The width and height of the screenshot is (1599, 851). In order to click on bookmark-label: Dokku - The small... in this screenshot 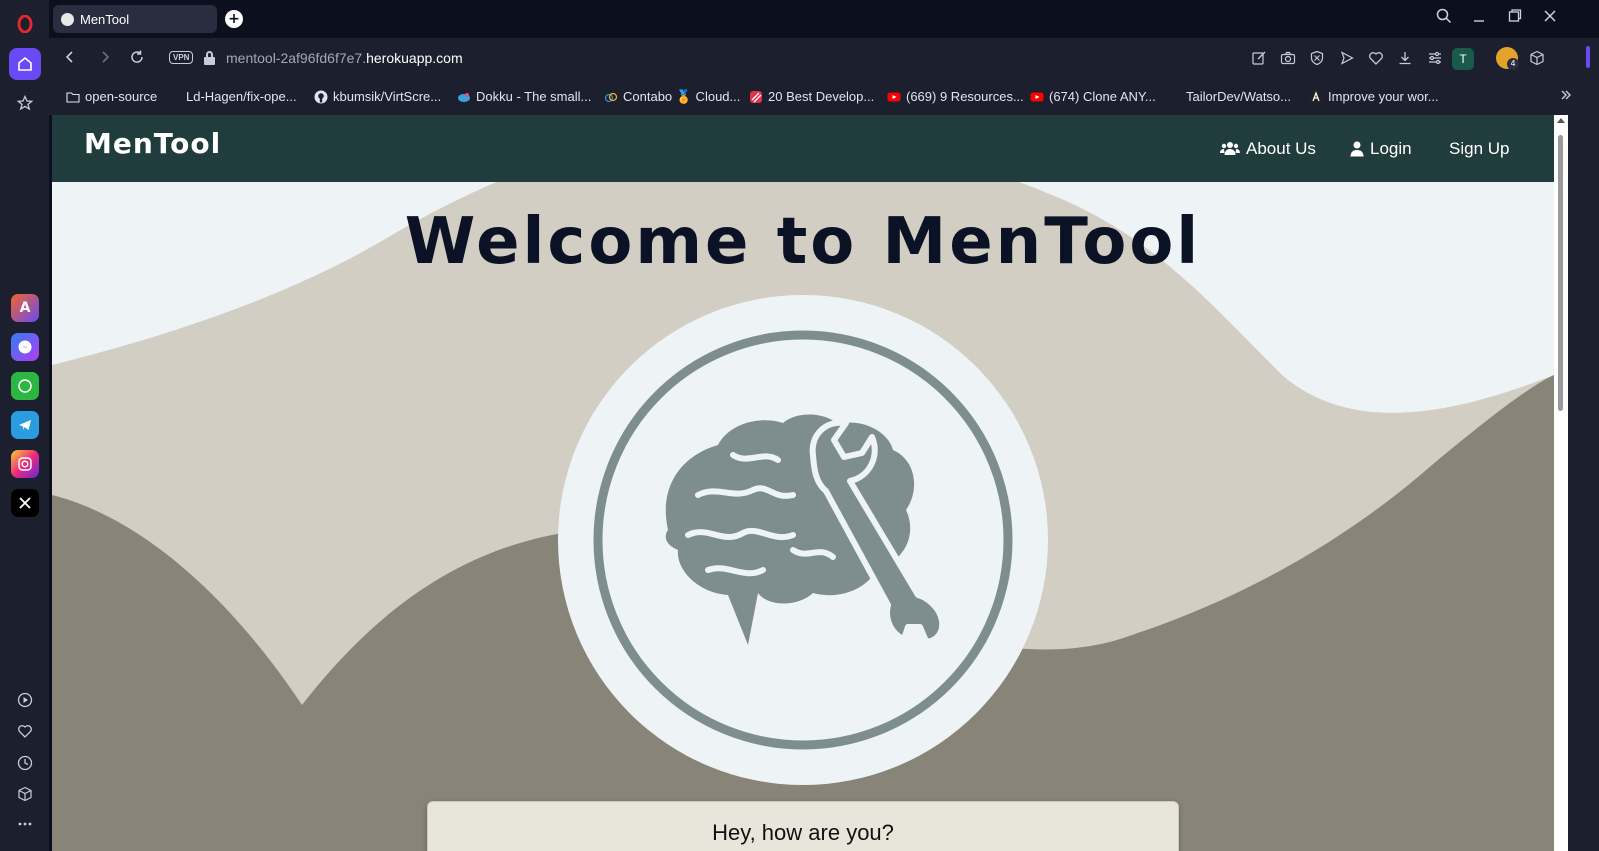, I will do `click(534, 96)`.